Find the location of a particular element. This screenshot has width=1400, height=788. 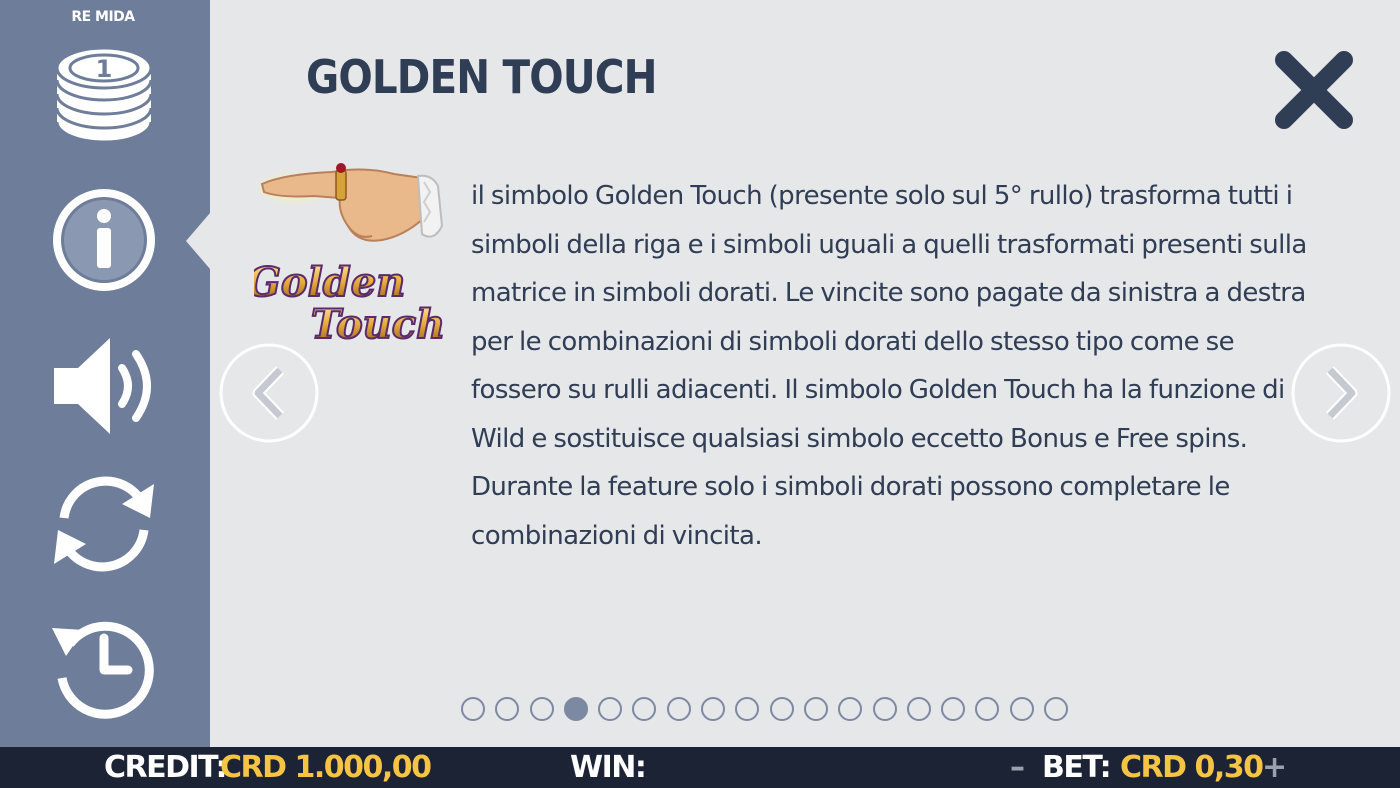

golden-touch-symbol: Golden Touch is located at coordinates (350, 261).